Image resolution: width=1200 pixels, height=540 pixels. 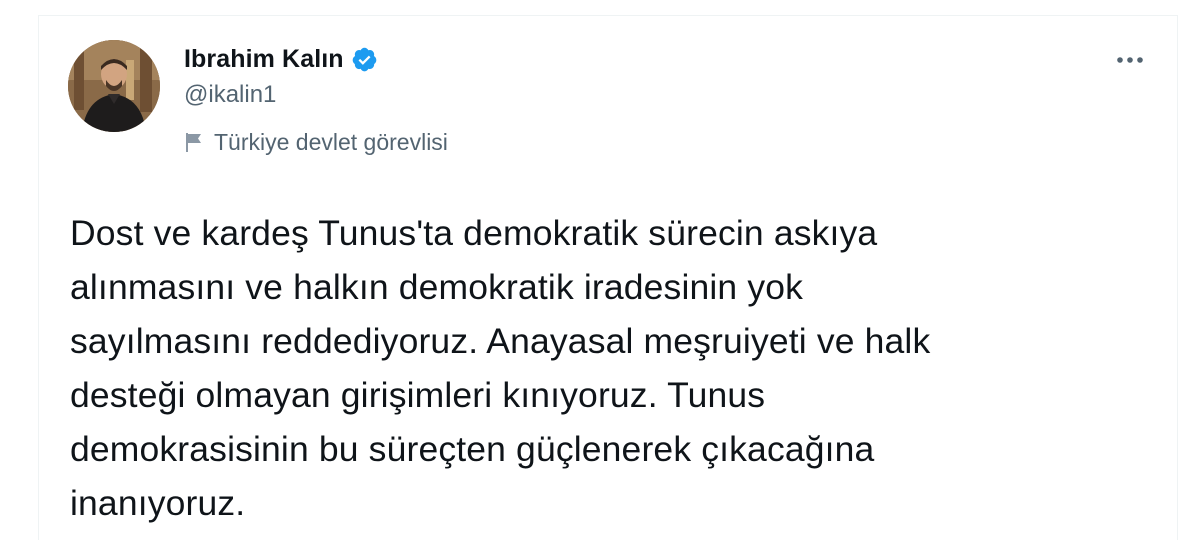 I want to click on avatar-photo, so click(x=114, y=86).